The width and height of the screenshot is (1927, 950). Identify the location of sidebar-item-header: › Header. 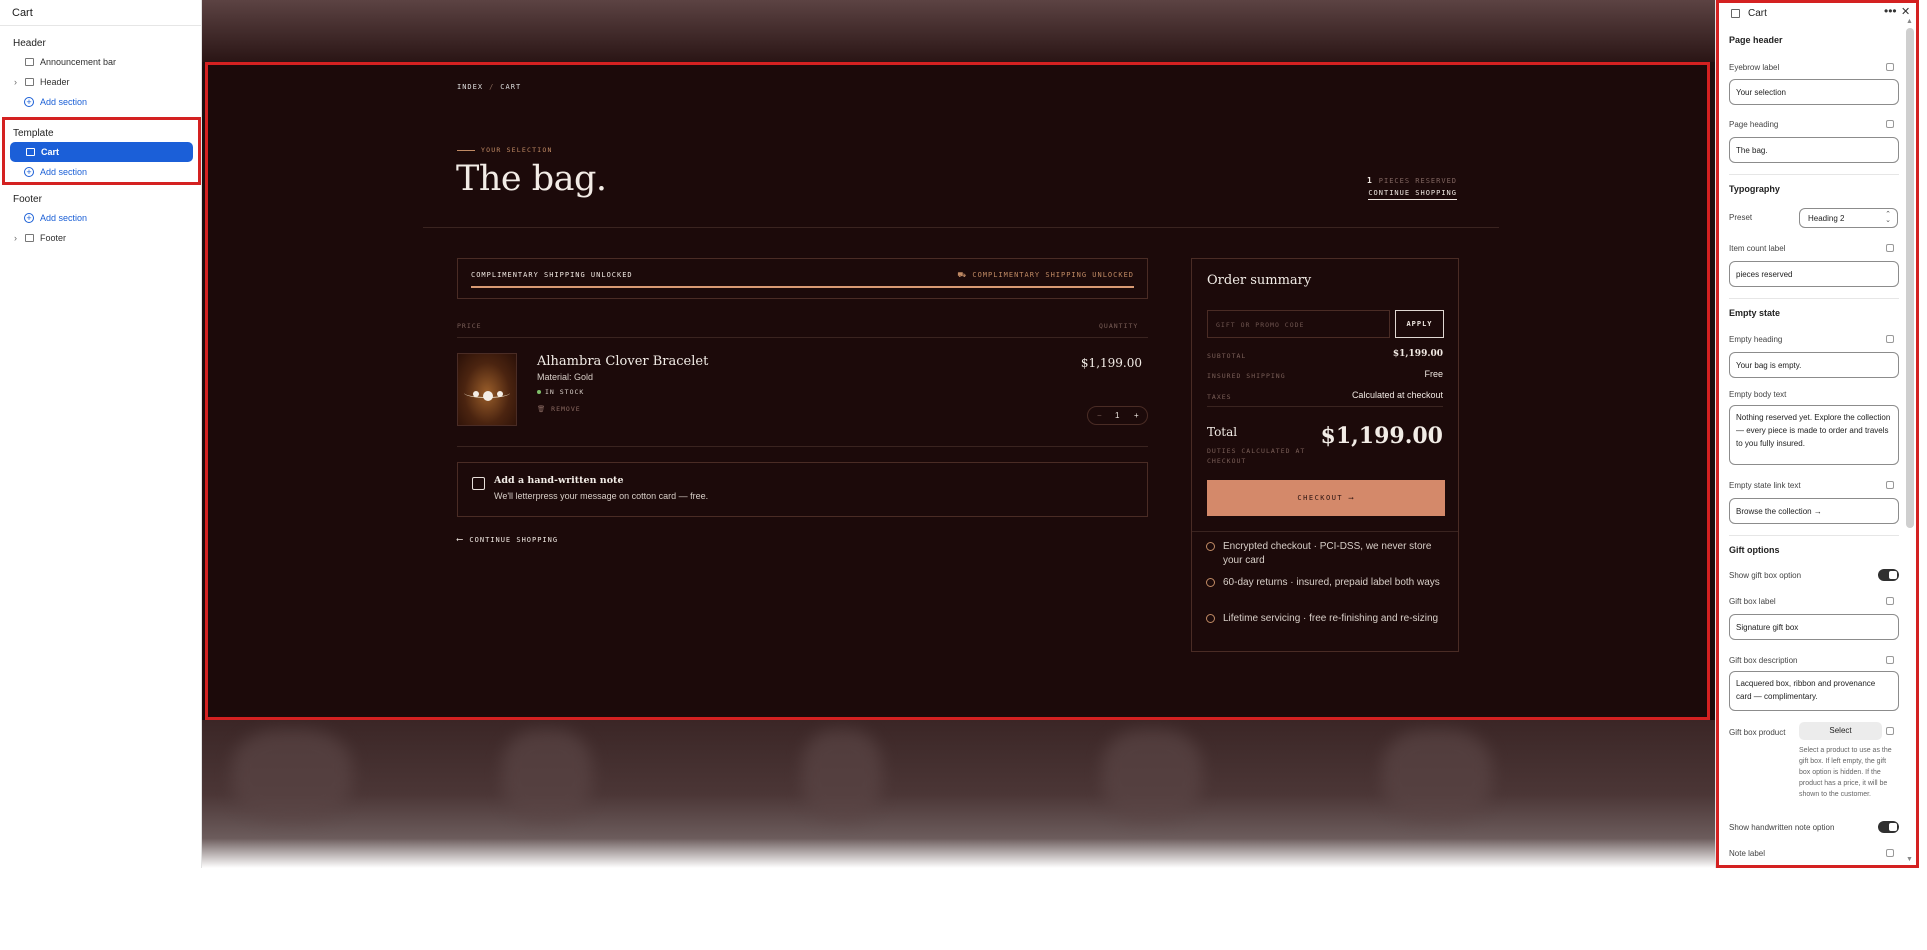
(100, 82).